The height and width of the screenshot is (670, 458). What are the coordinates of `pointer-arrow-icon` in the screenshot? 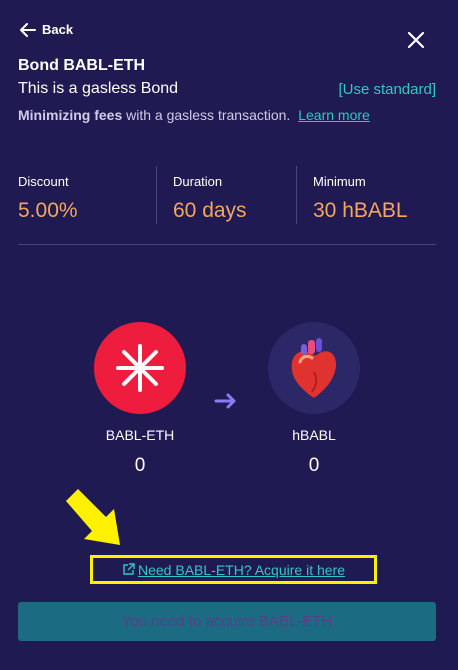 It's located at (93, 517).